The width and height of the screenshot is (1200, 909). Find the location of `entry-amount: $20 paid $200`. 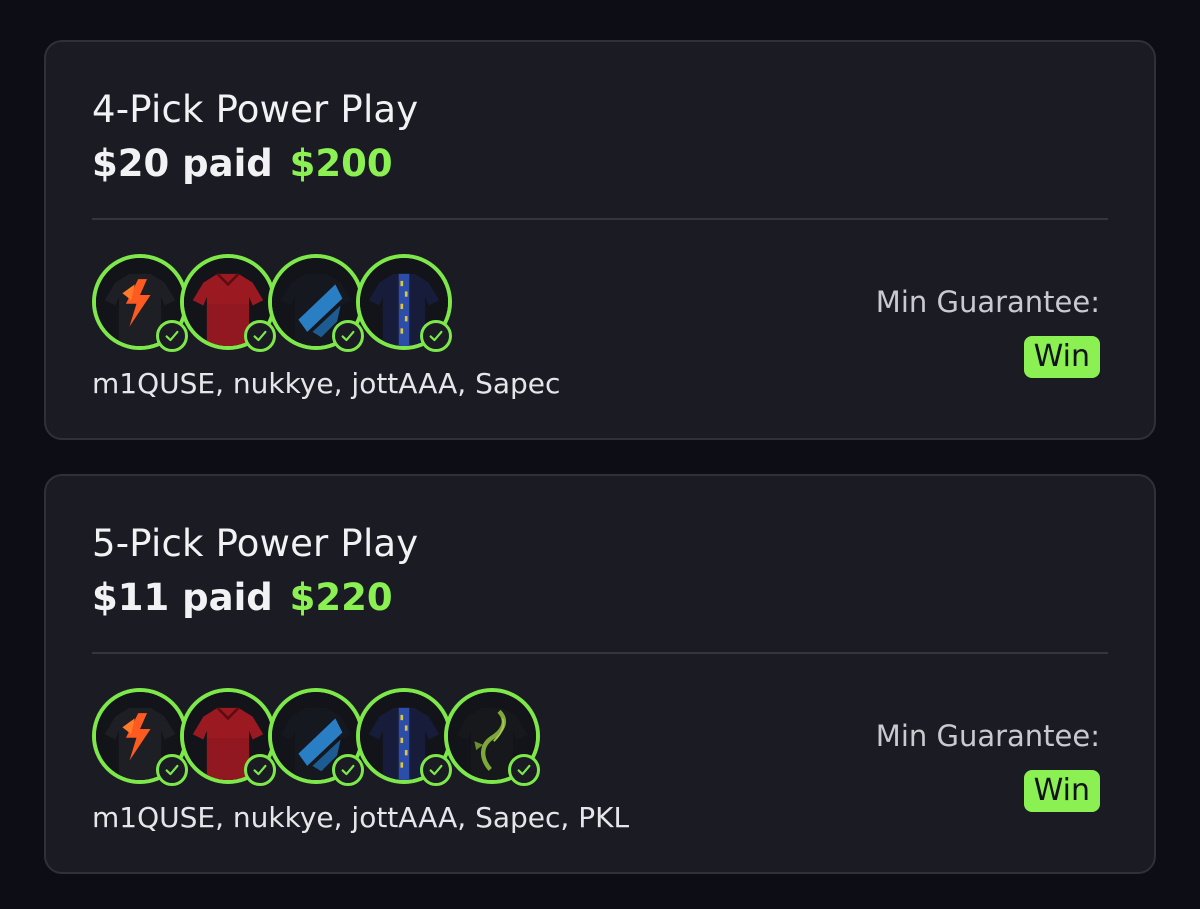

entry-amount: $20 paid $200 is located at coordinates (600, 164).